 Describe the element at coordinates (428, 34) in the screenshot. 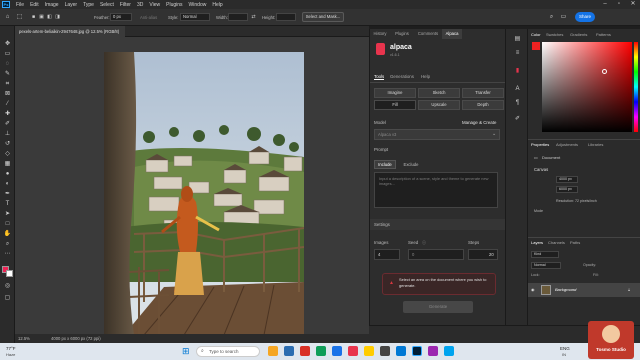

I see `tab-comments: Comments` at that location.